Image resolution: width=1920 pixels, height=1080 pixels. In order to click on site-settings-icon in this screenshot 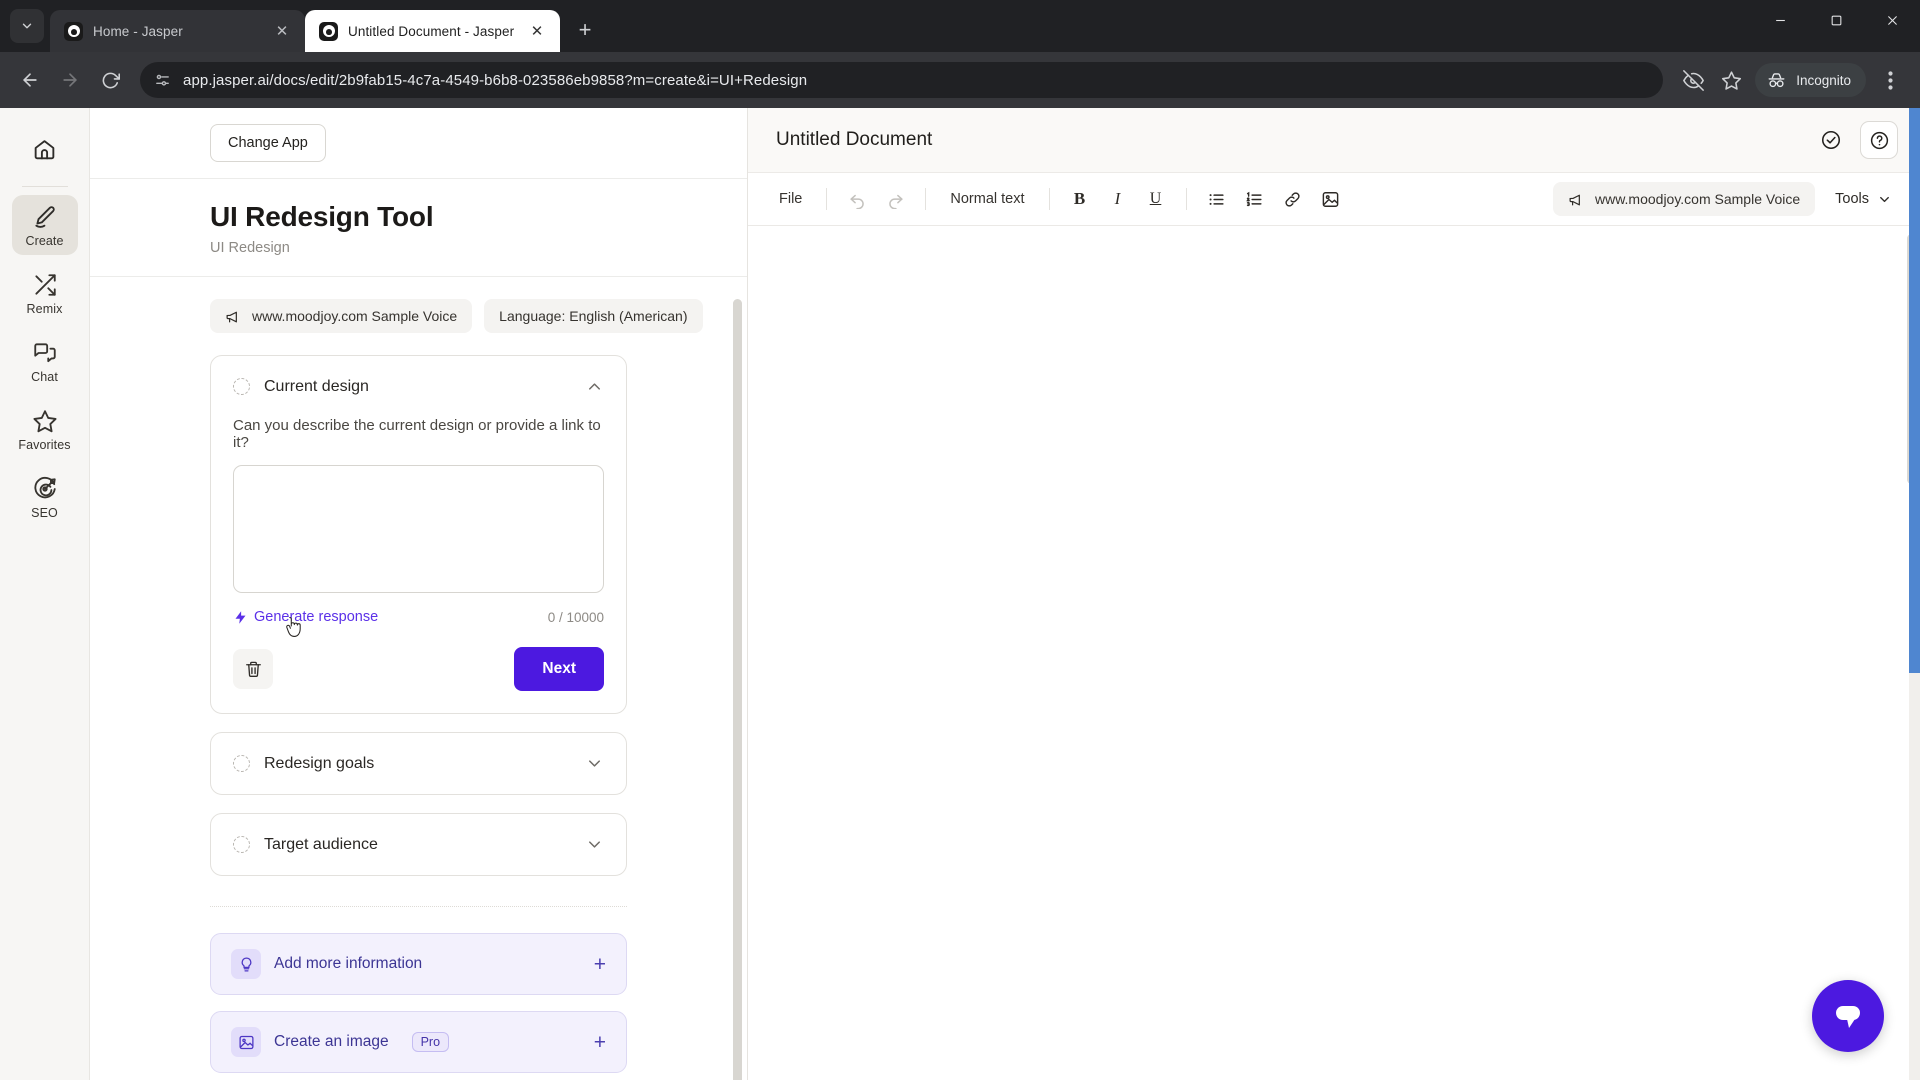, I will do `click(162, 80)`.